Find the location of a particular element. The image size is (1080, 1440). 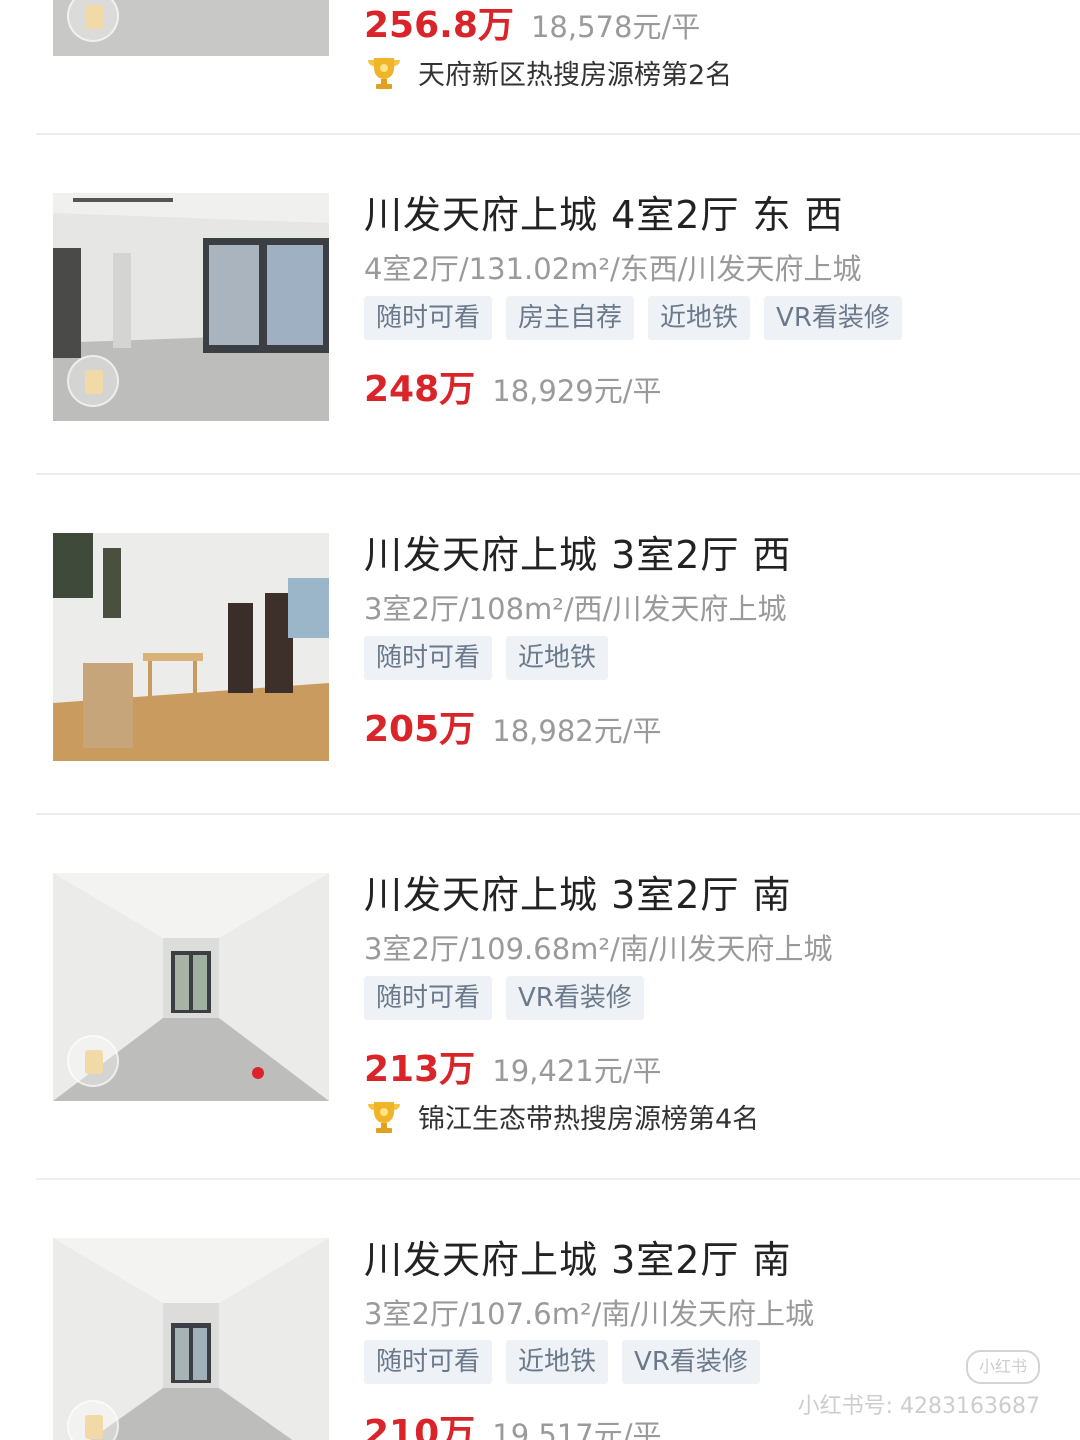

unit-price: 19,421元/平 is located at coordinates (577, 1071).